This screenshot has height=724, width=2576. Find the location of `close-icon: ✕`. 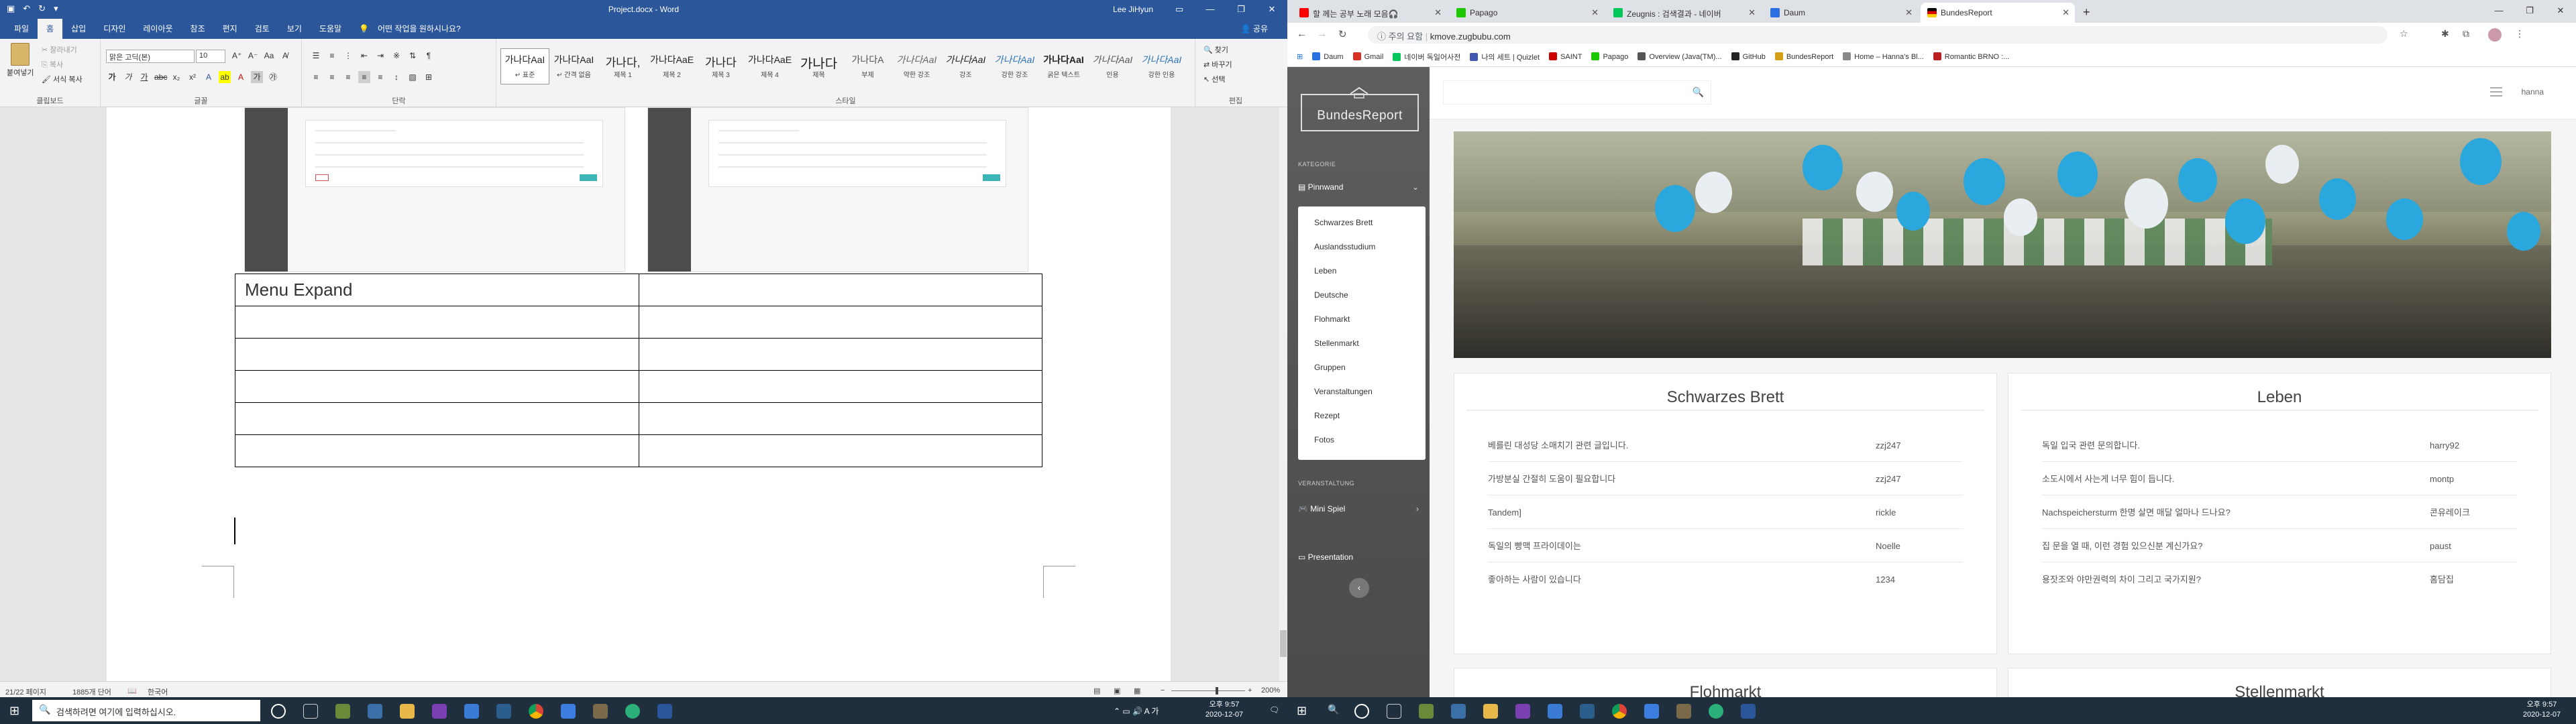

close-icon: ✕ is located at coordinates (1271, 9).